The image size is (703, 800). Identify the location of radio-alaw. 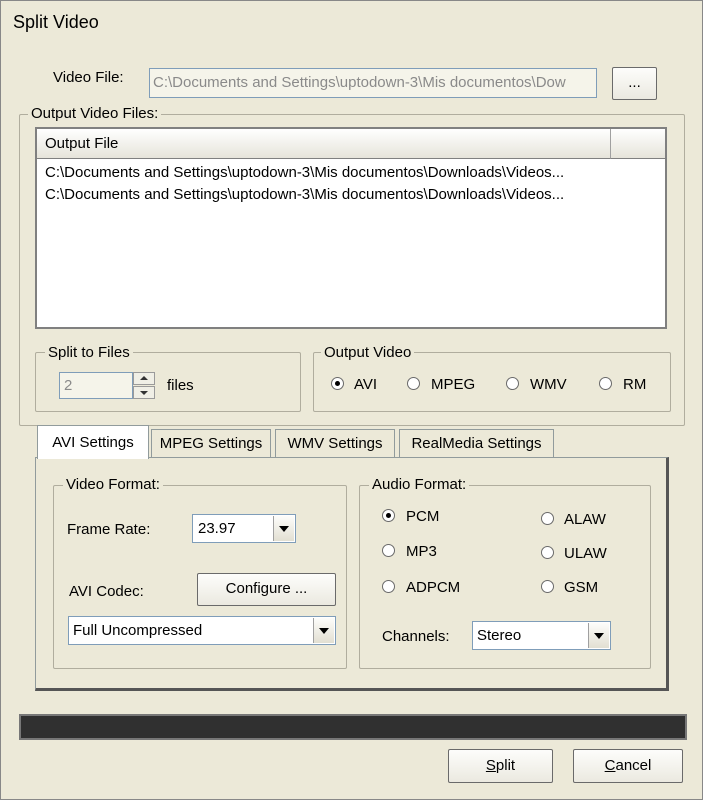
(547, 518).